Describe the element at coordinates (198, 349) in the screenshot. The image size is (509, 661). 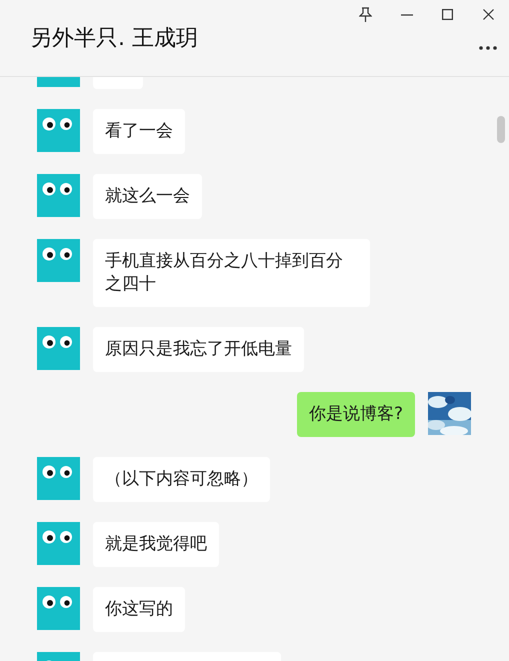
I see `message-bubble: 原因只是我忘了开低电量` at that location.